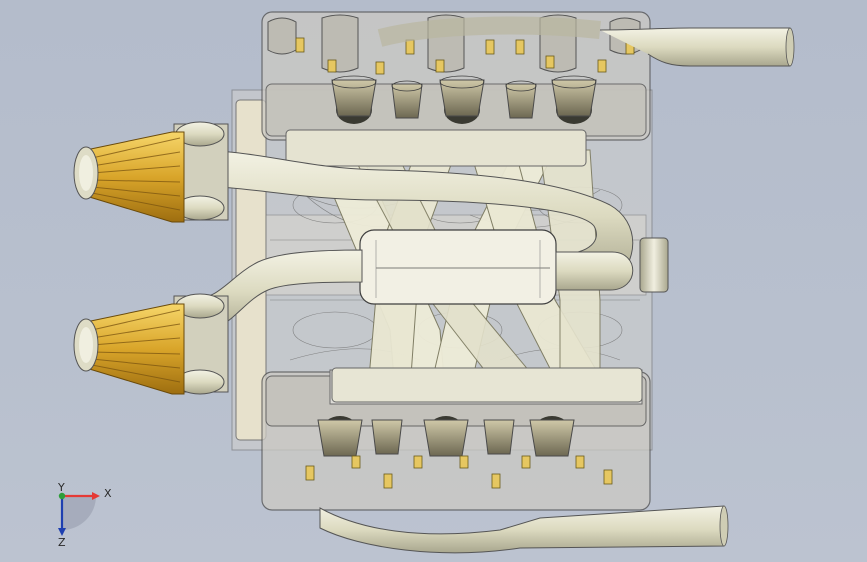 The height and width of the screenshot is (562, 867). Describe the element at coordinates (528, 76) in the screenshot. I see `cylinder-head-top` at that location.